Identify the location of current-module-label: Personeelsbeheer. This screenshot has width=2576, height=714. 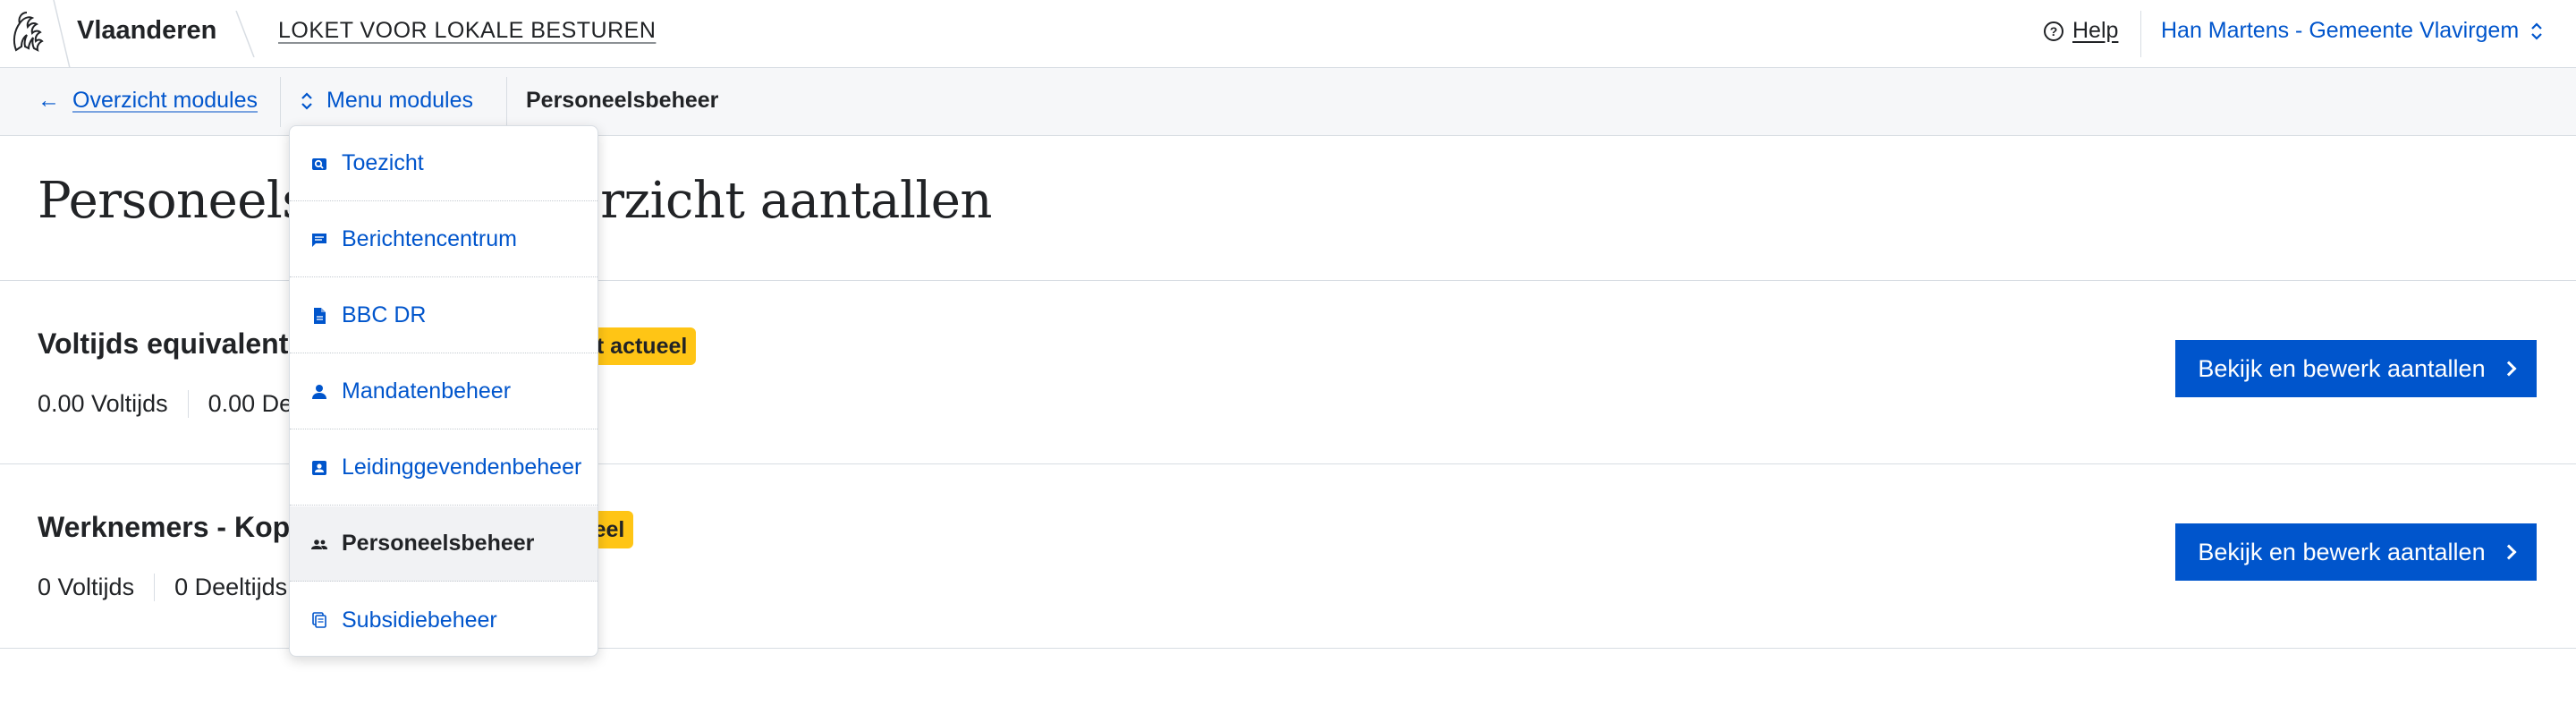
(622, 100).